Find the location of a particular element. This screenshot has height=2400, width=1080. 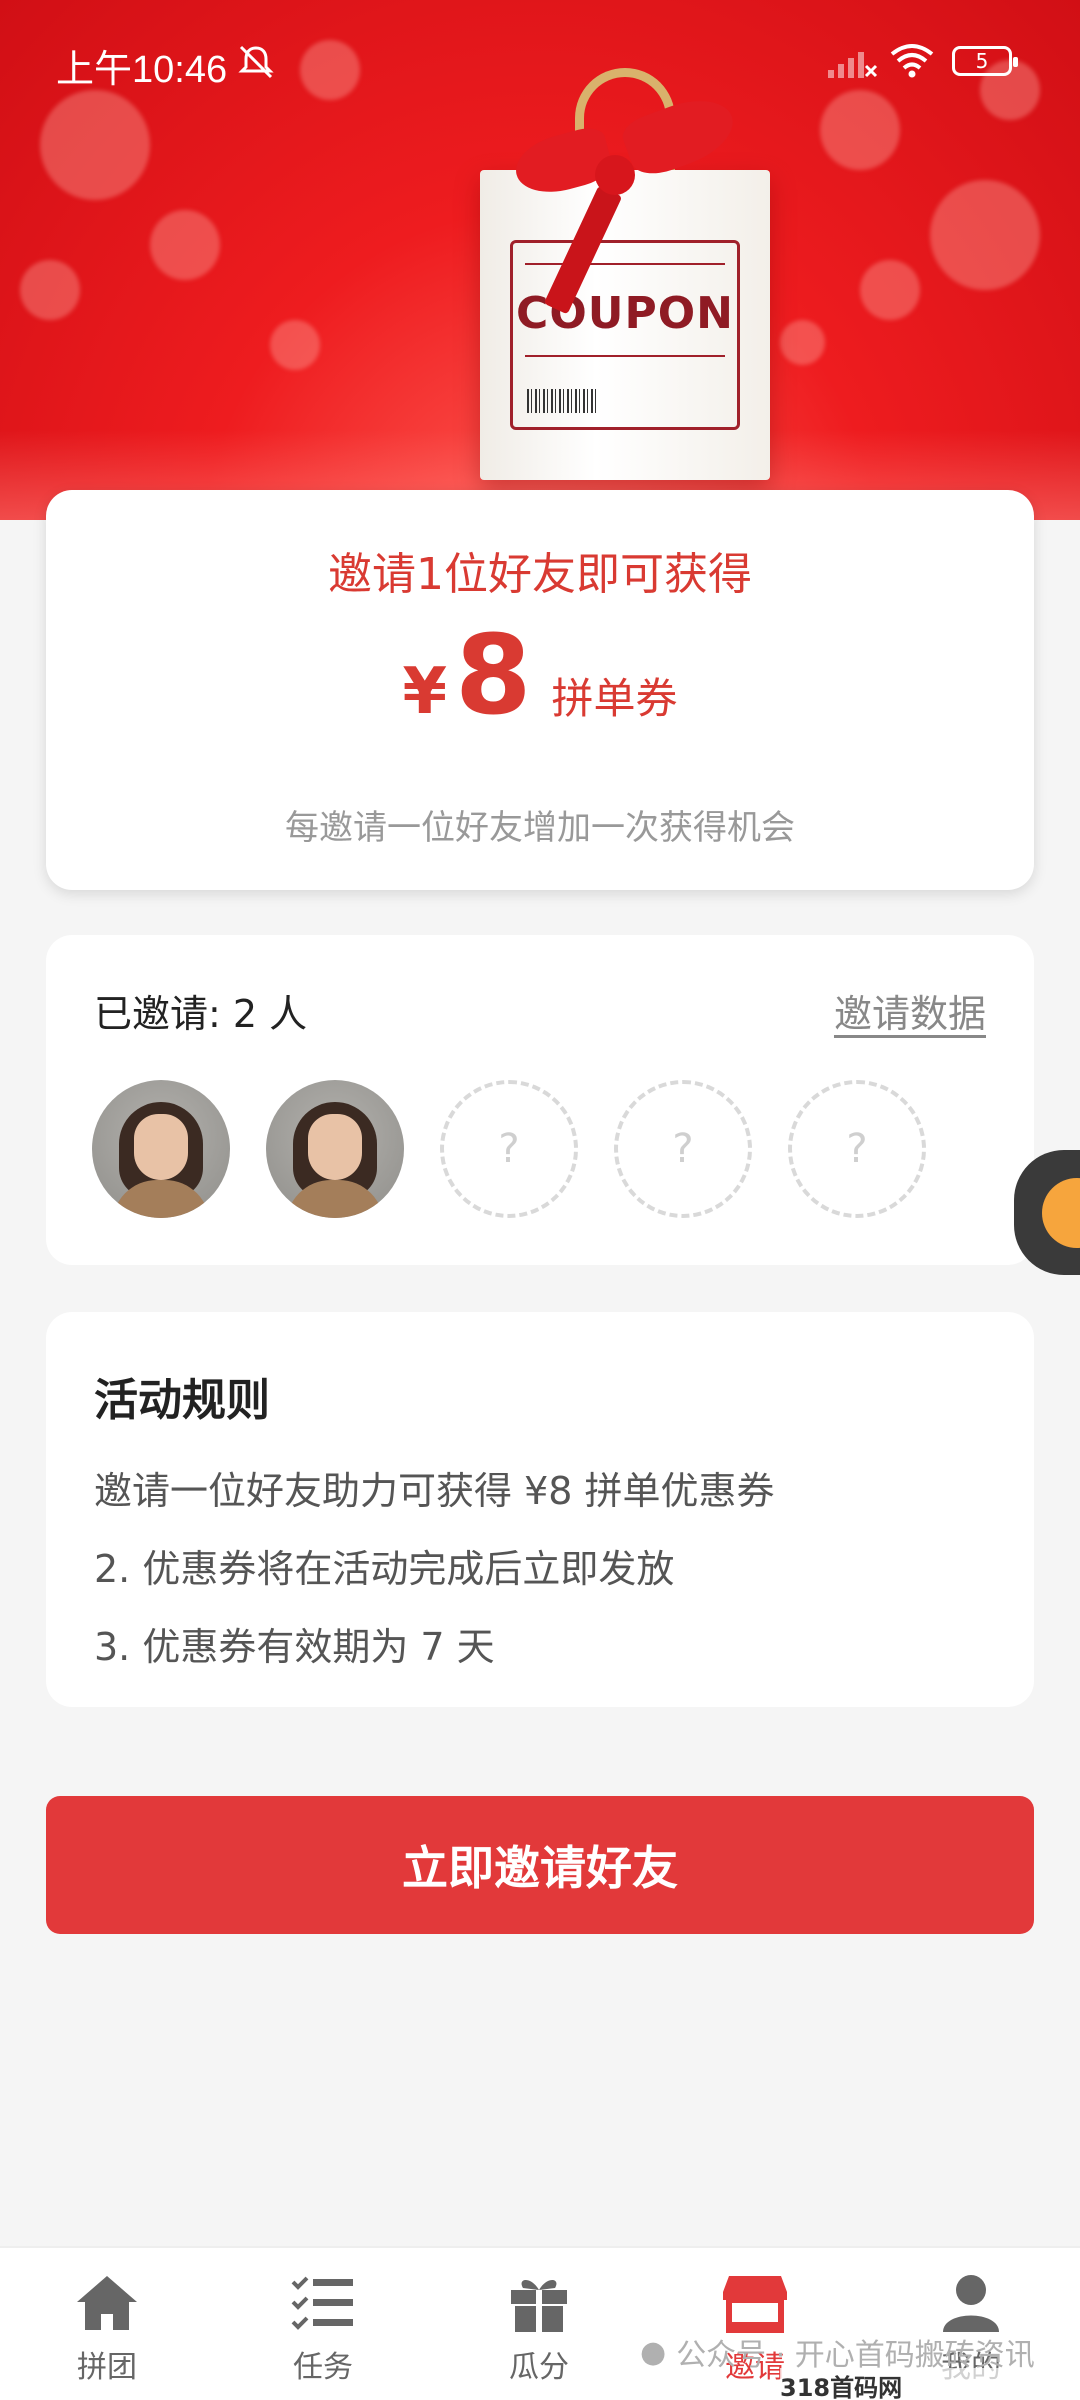

shop-icon is located at coordinates (755, 2304).